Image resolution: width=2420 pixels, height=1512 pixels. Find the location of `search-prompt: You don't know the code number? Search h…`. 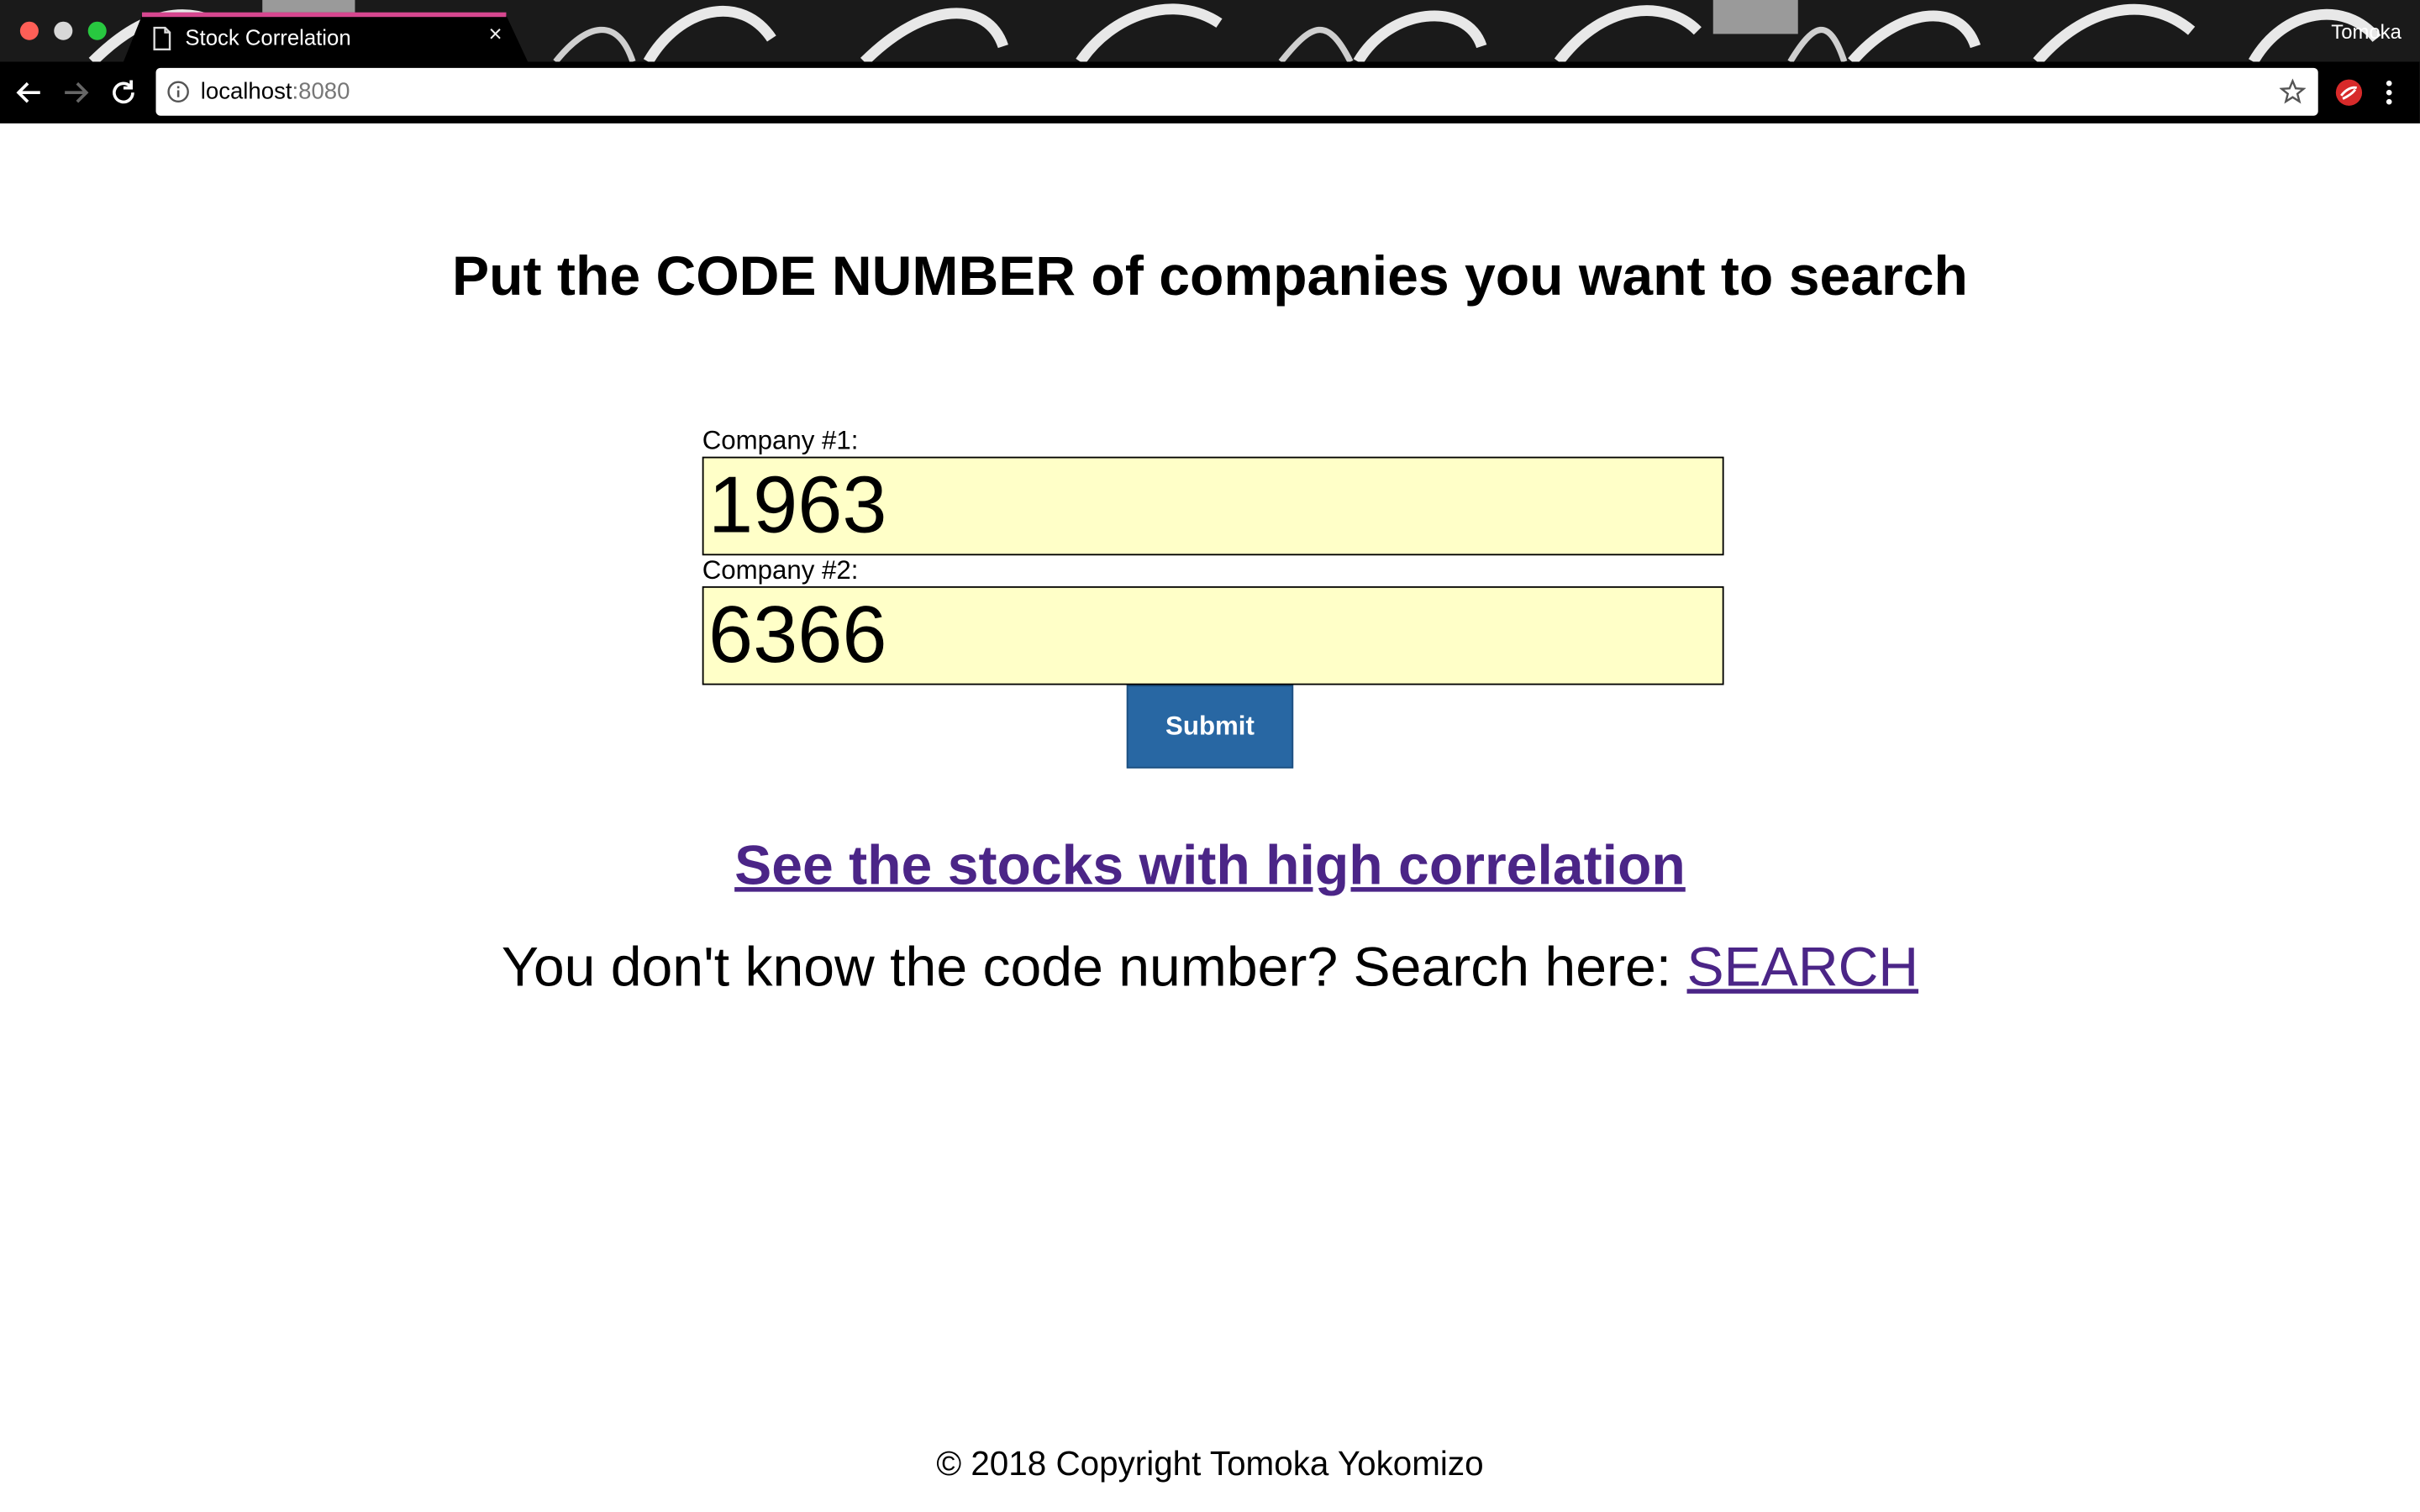

search-prompt: You don't know the code number? Search h… is located at coordinates (1086, 967).